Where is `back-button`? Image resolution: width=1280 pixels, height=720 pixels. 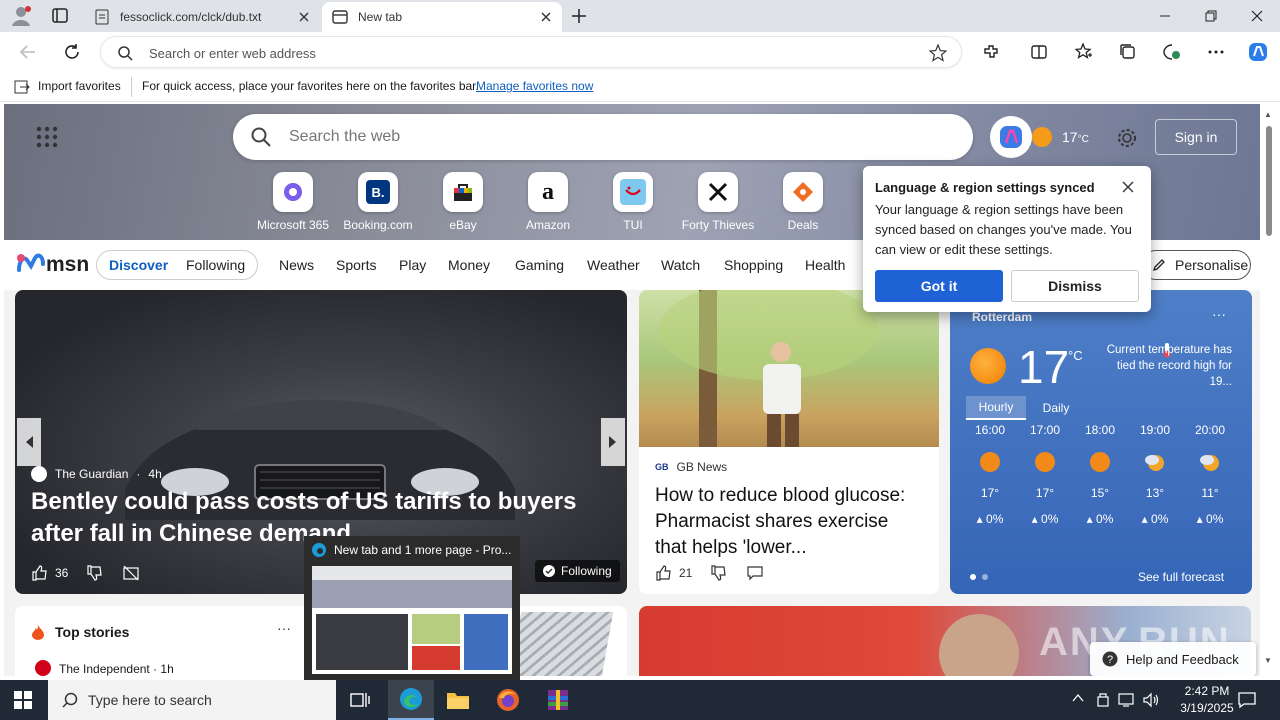
back-button is located at coordinates (28, 52).